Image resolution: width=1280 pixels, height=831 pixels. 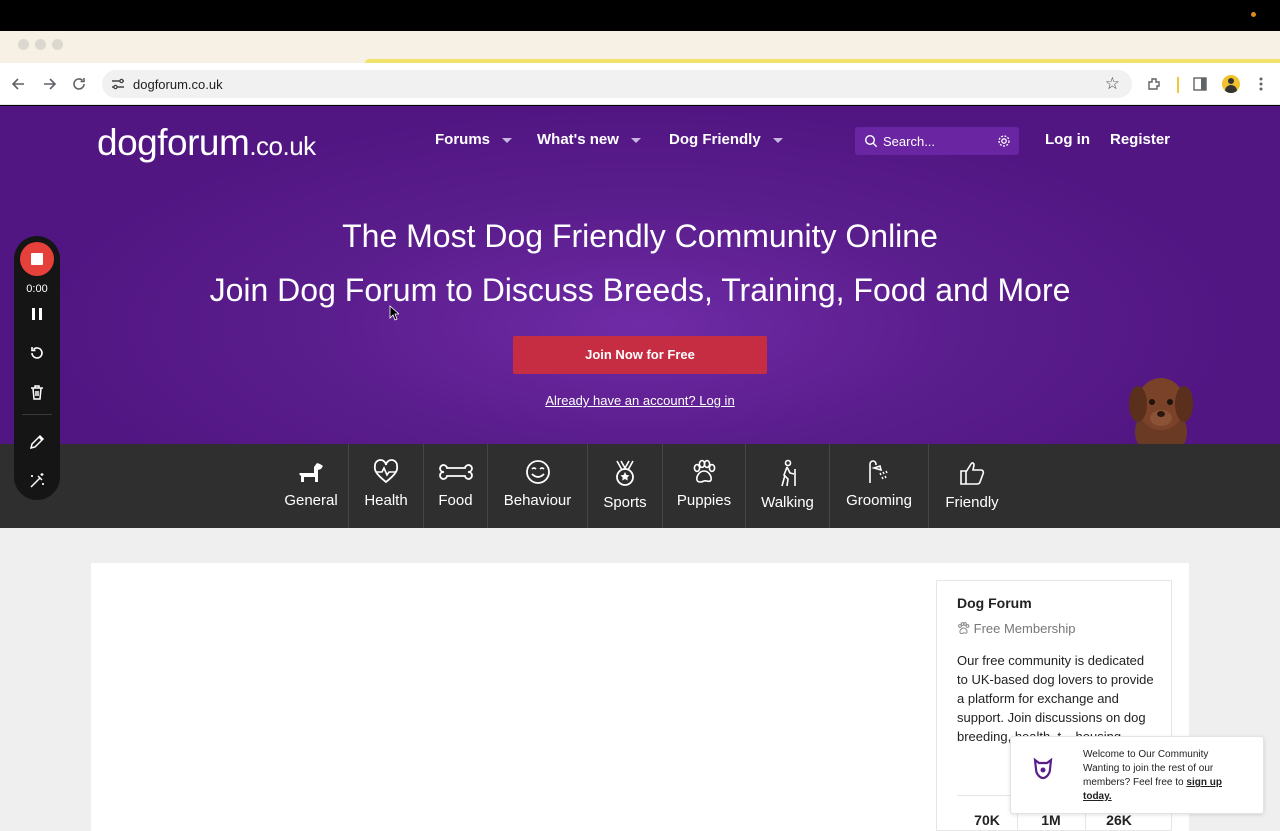 What do you see at coordinates (23, 44) in the screenshot?
I see `window-close-button` at bounding box center [23, 44].